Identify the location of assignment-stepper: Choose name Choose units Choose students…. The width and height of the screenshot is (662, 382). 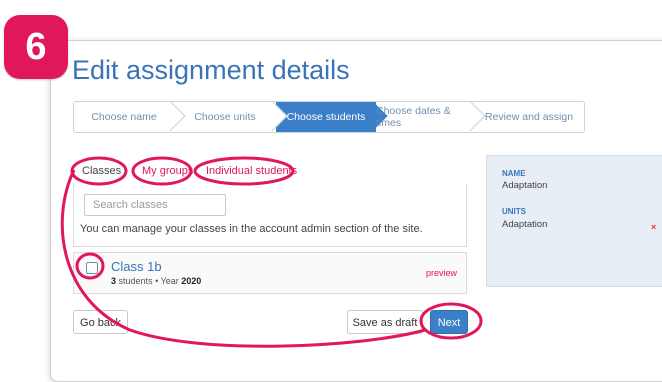
(329, 117).